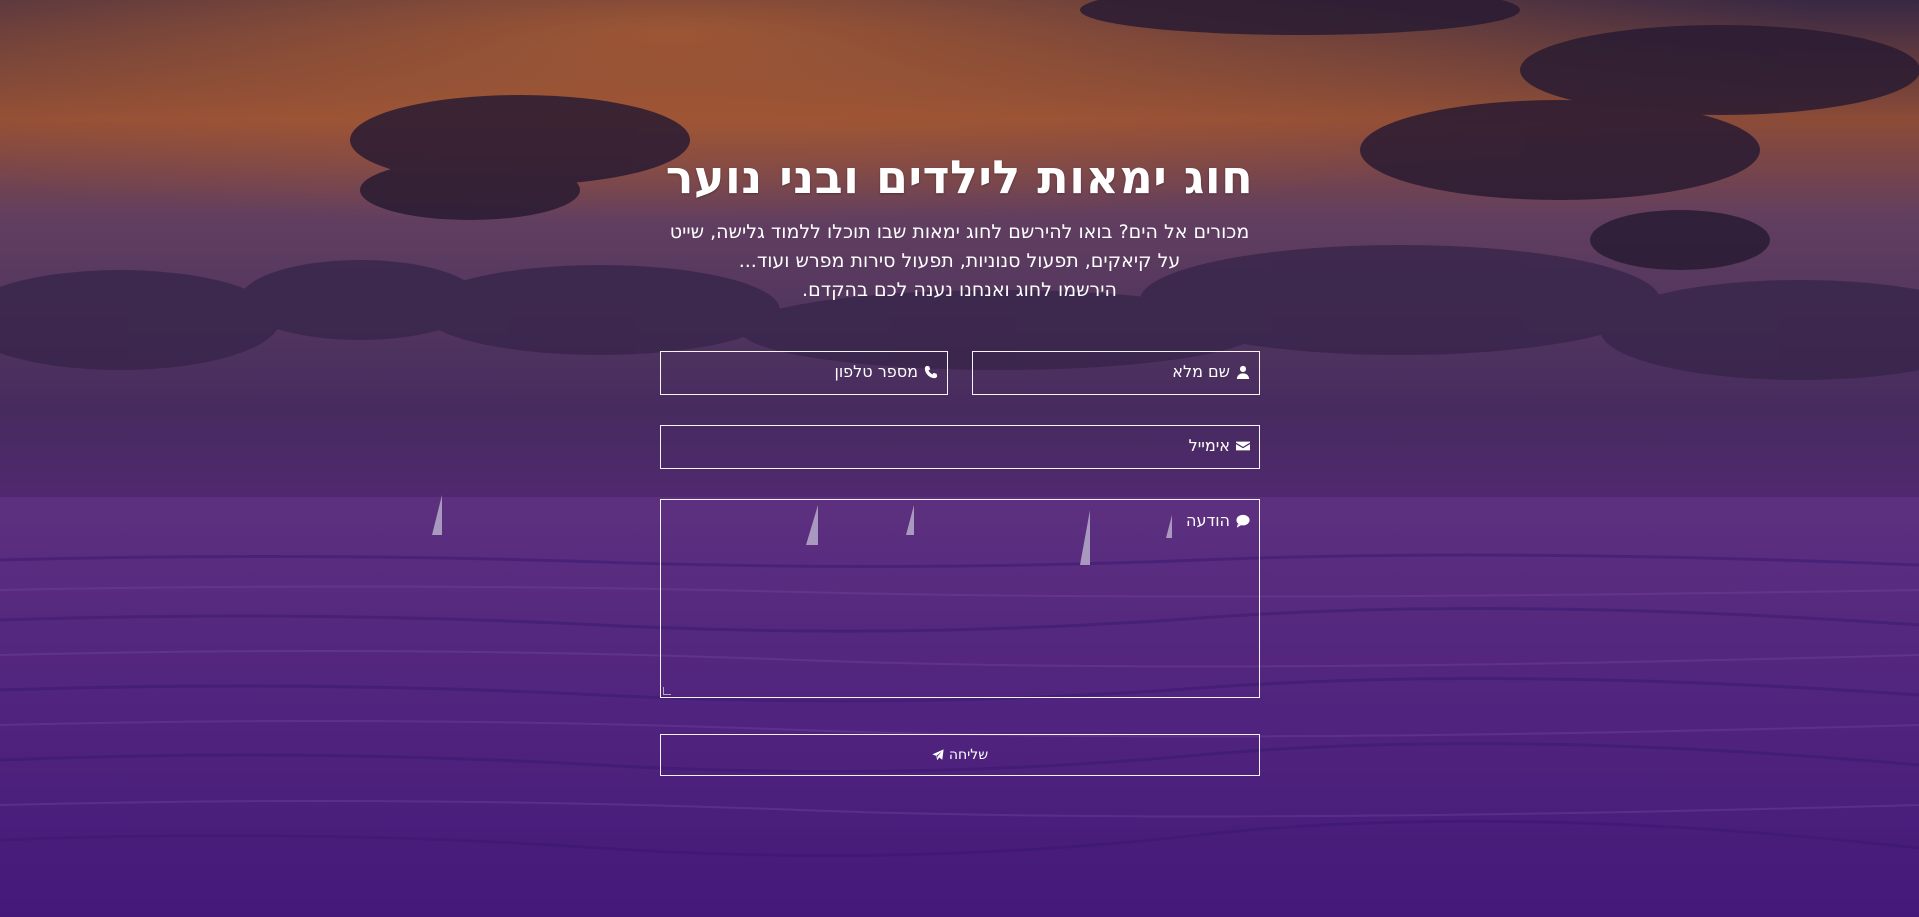  I want to click on submit-button: שליחה, so click(960, 755).